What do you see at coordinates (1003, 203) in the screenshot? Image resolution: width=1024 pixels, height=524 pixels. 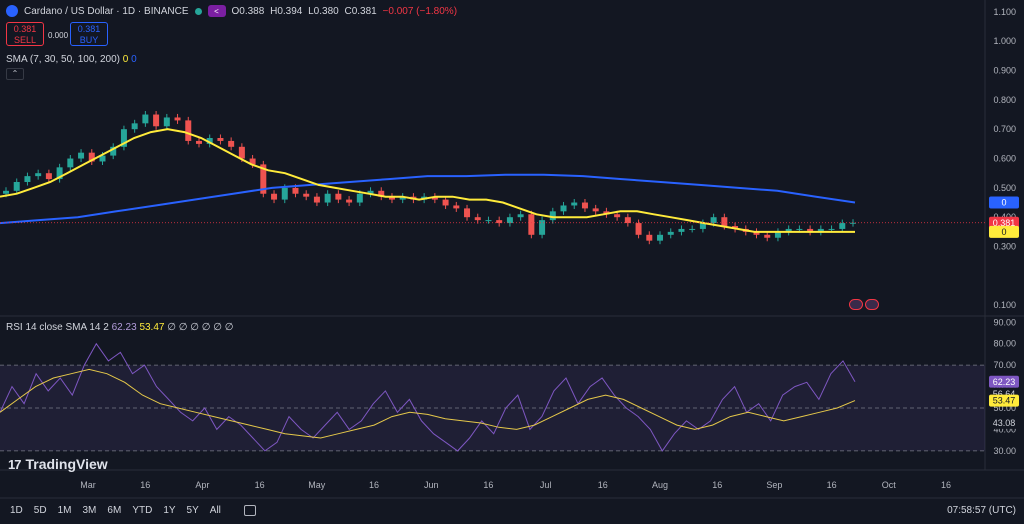 I see `blue-price-label: 0` at bounding box center [1003, 203].